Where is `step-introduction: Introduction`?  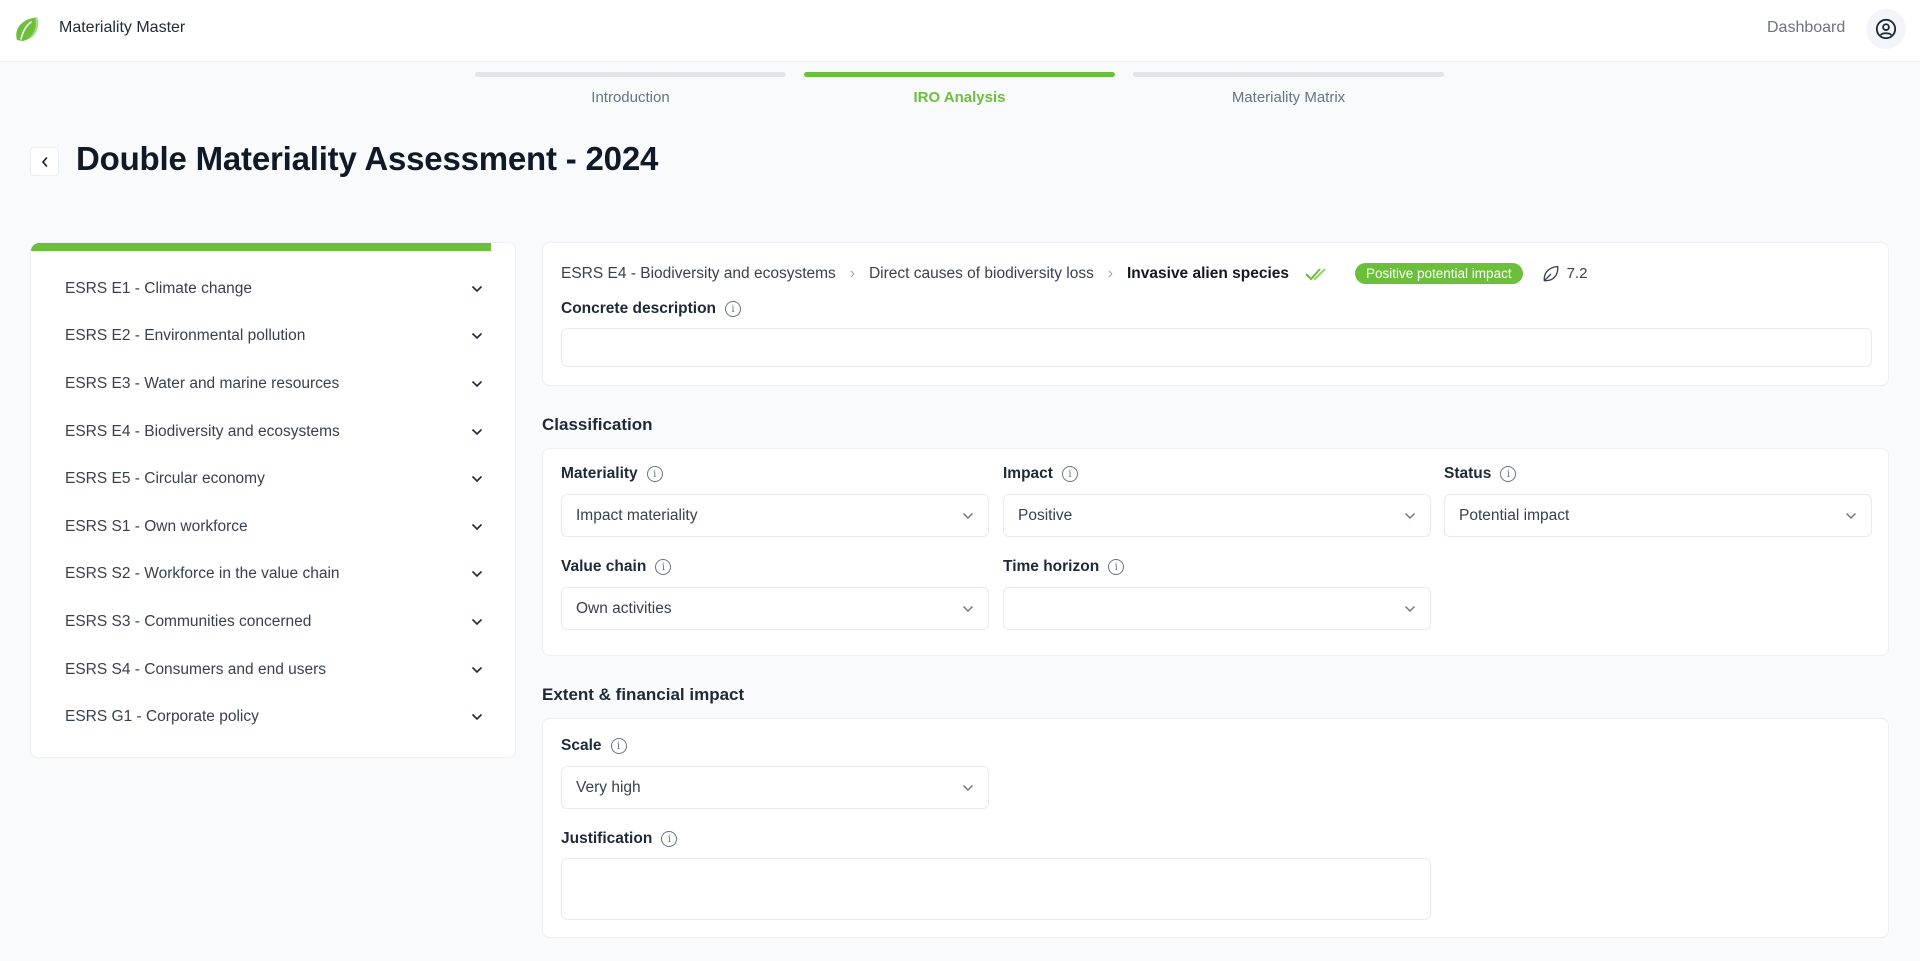
step-introduction: Introduction is located at coordinates (630, 92).